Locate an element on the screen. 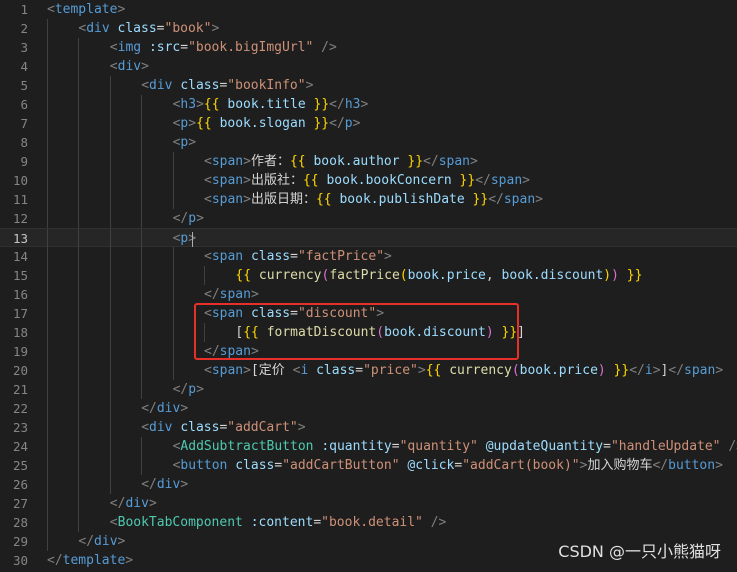 The width and height of the screenshot is (737, 572). code-token: 出版社： is located at coordinates (276, 180).